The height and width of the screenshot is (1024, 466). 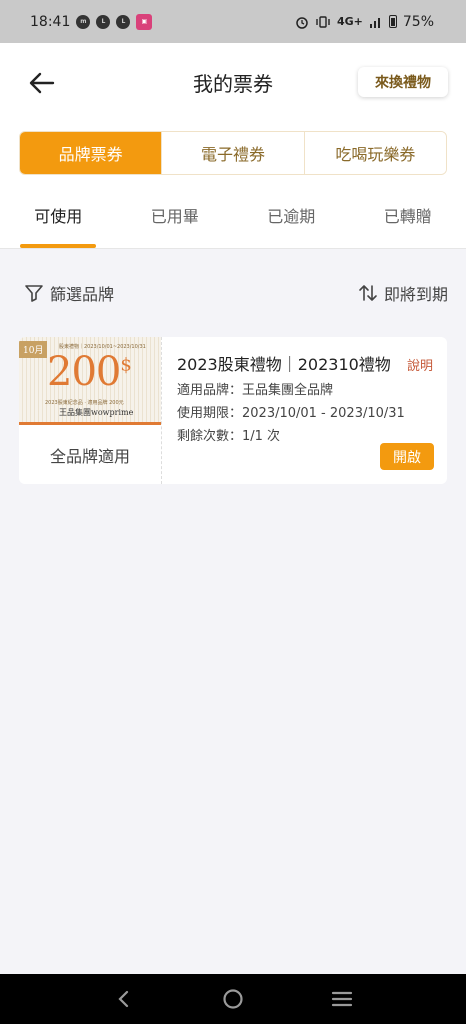 What do you see at coordinates (420, 364) in the screenshot?
I see `coupon-help-link: 說明` at bounding box center [420, 364].